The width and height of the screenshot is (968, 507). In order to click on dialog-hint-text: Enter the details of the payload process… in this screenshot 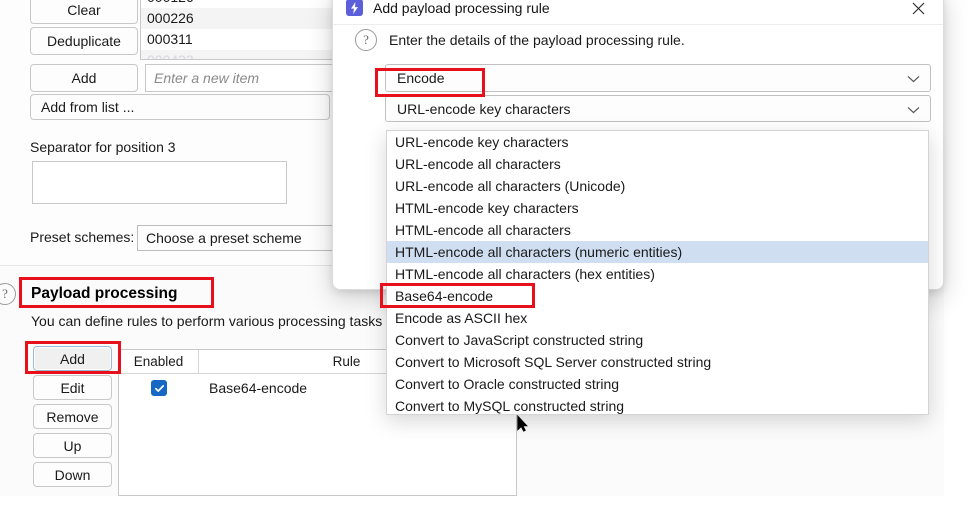, I will do `click(537, 40)`.